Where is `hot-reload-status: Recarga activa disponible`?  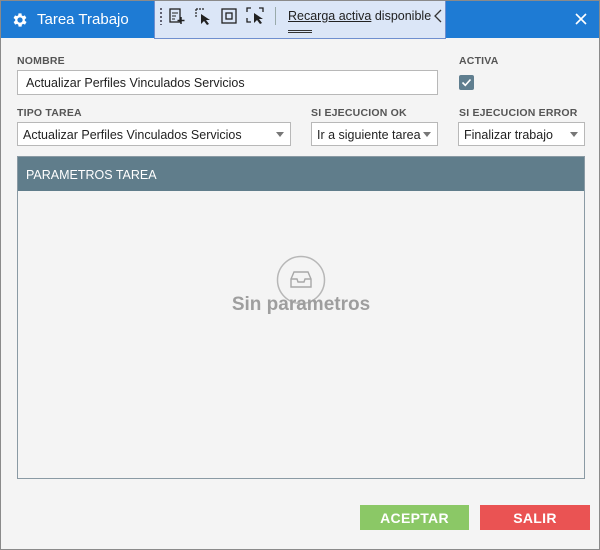
hot-reload-status: Recarga activa disponible is located at coordinates (359, 16).